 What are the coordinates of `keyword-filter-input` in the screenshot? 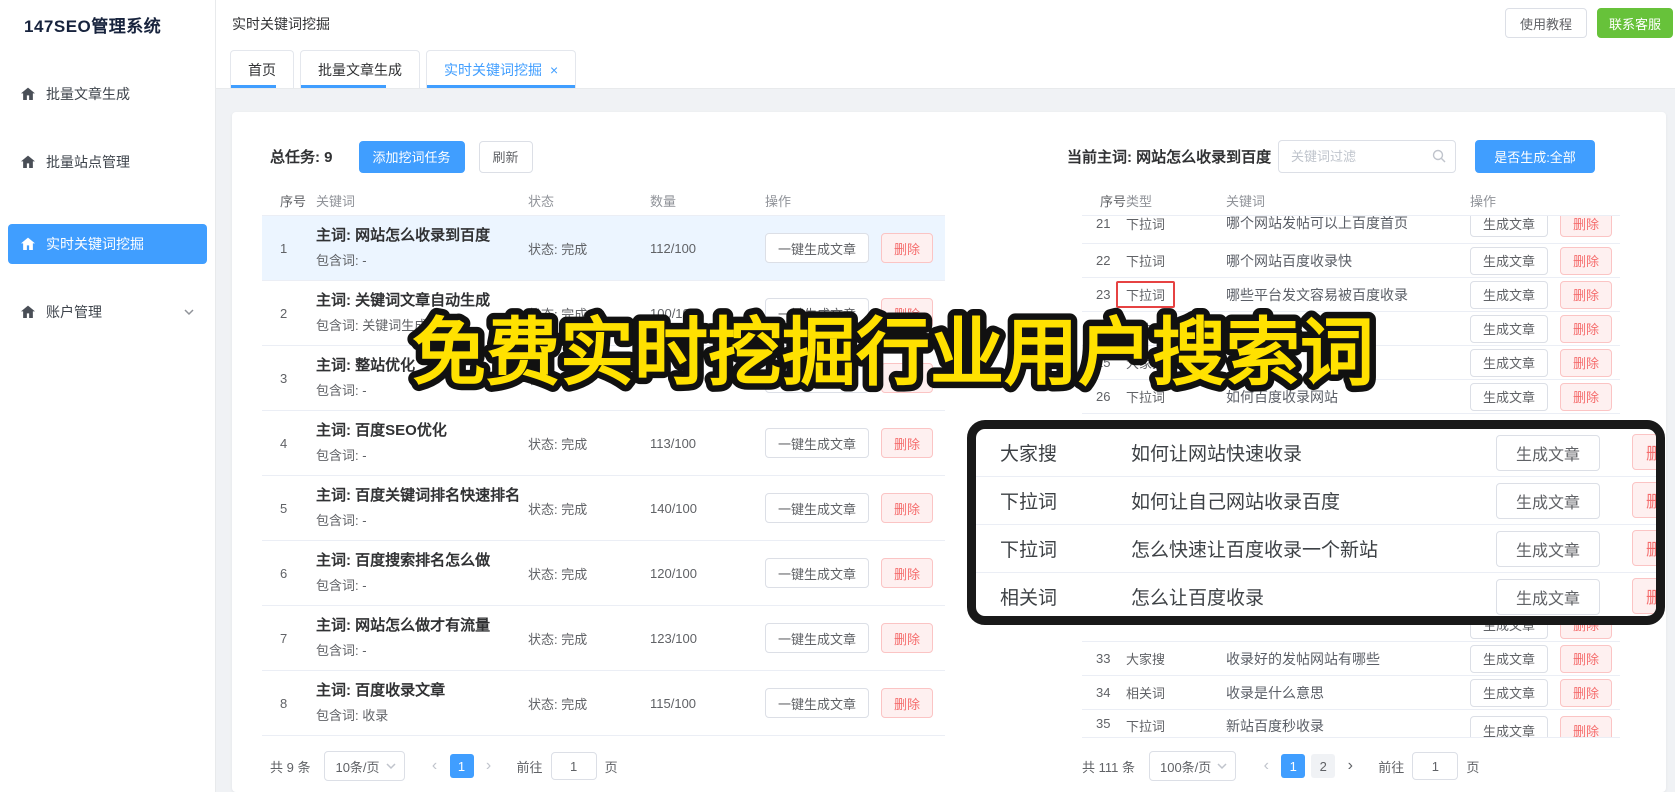 It's located at (1367, 156).